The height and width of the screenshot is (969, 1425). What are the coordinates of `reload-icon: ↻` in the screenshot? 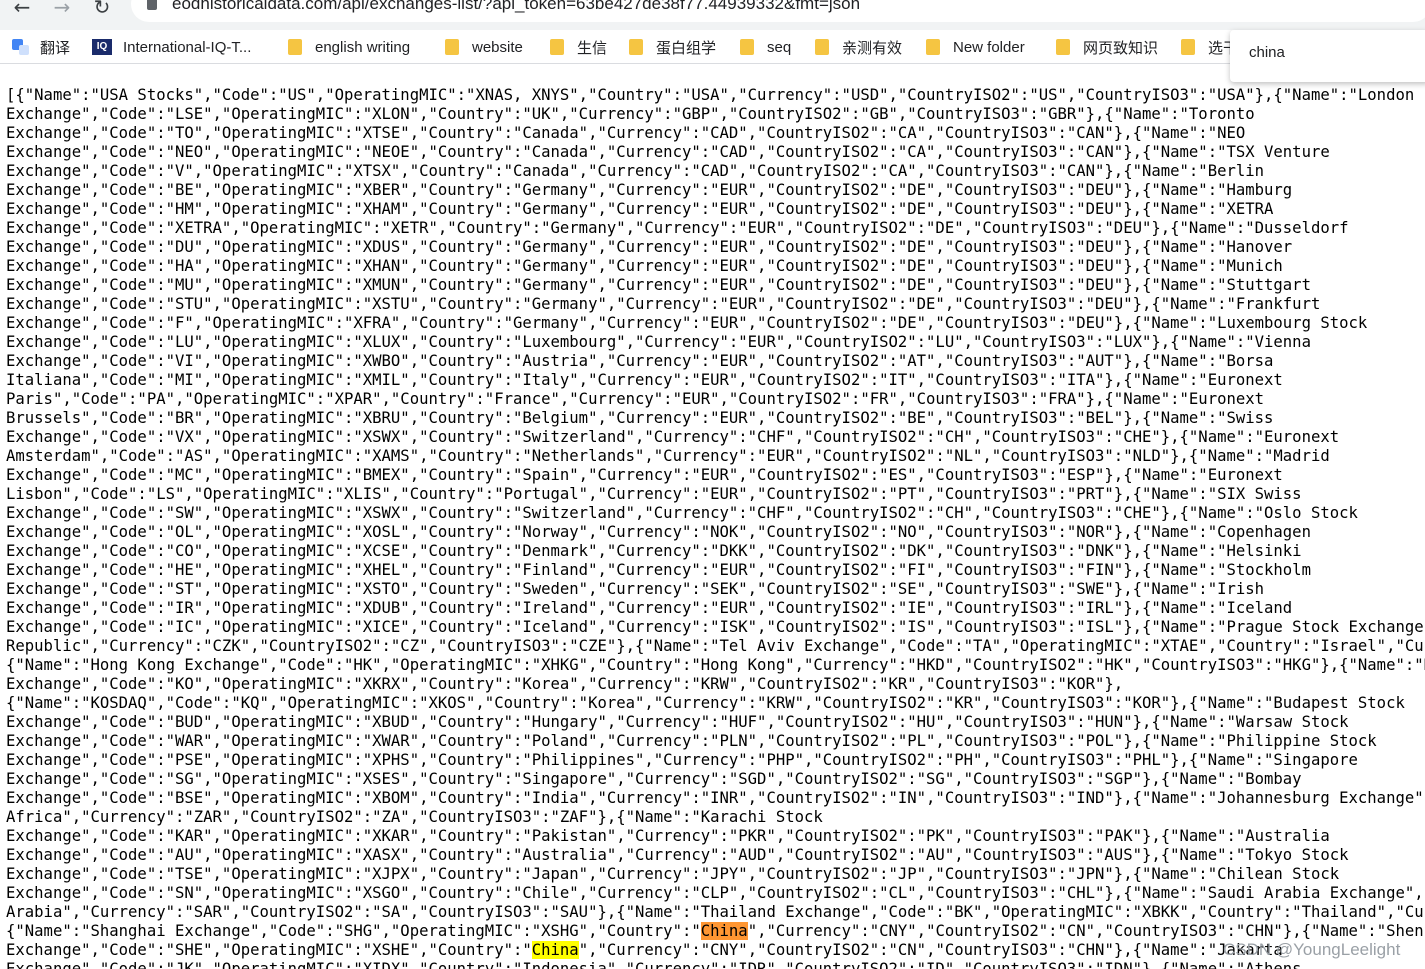 It's located at (102, 9).